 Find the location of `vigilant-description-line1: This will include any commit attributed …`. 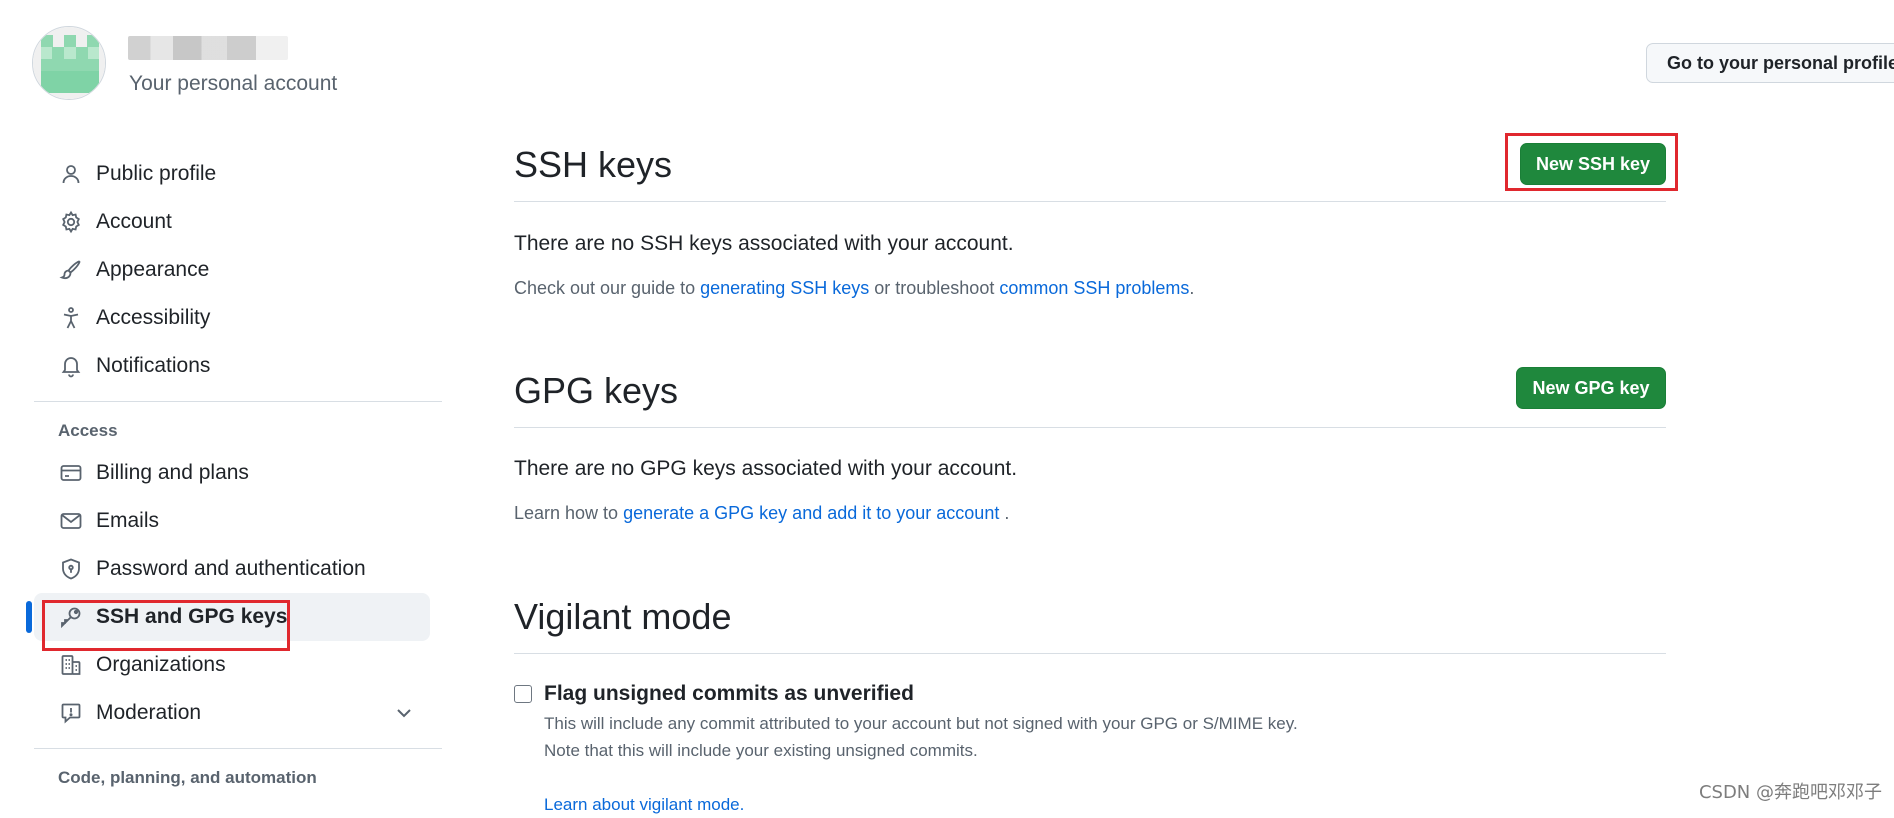

vigilant-description-line1: This will include any commit attributed … is located at coordinates (921, 723).